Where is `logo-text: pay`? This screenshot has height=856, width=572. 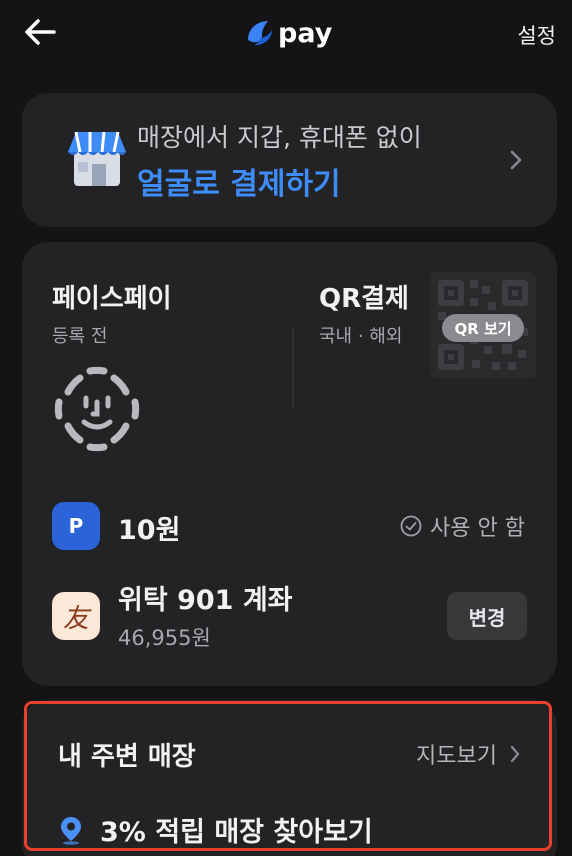
logo-text: pay is located at coordinates (305, 33).